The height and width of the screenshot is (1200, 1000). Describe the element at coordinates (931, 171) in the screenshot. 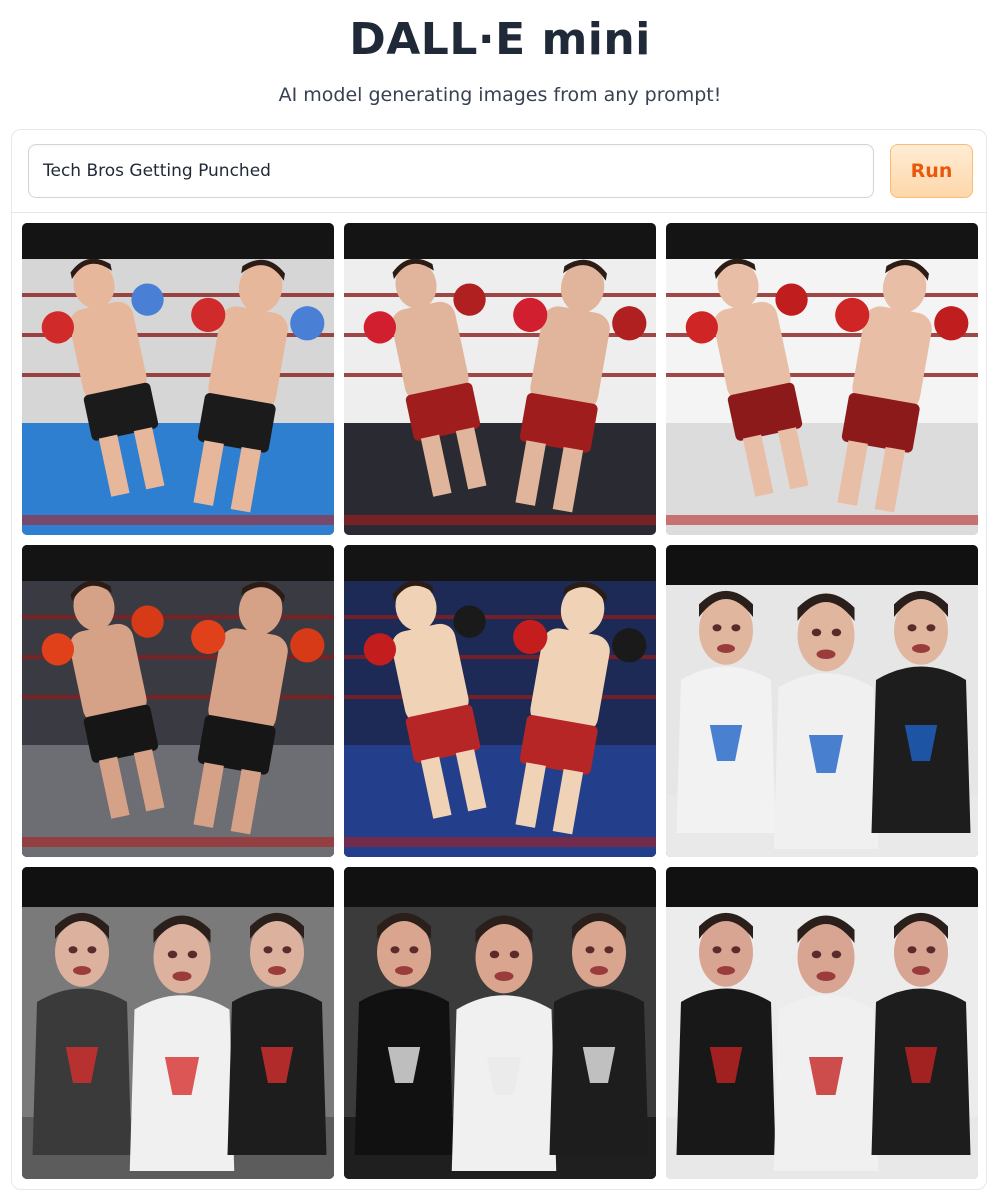

I see `run-button: Run` at that location.